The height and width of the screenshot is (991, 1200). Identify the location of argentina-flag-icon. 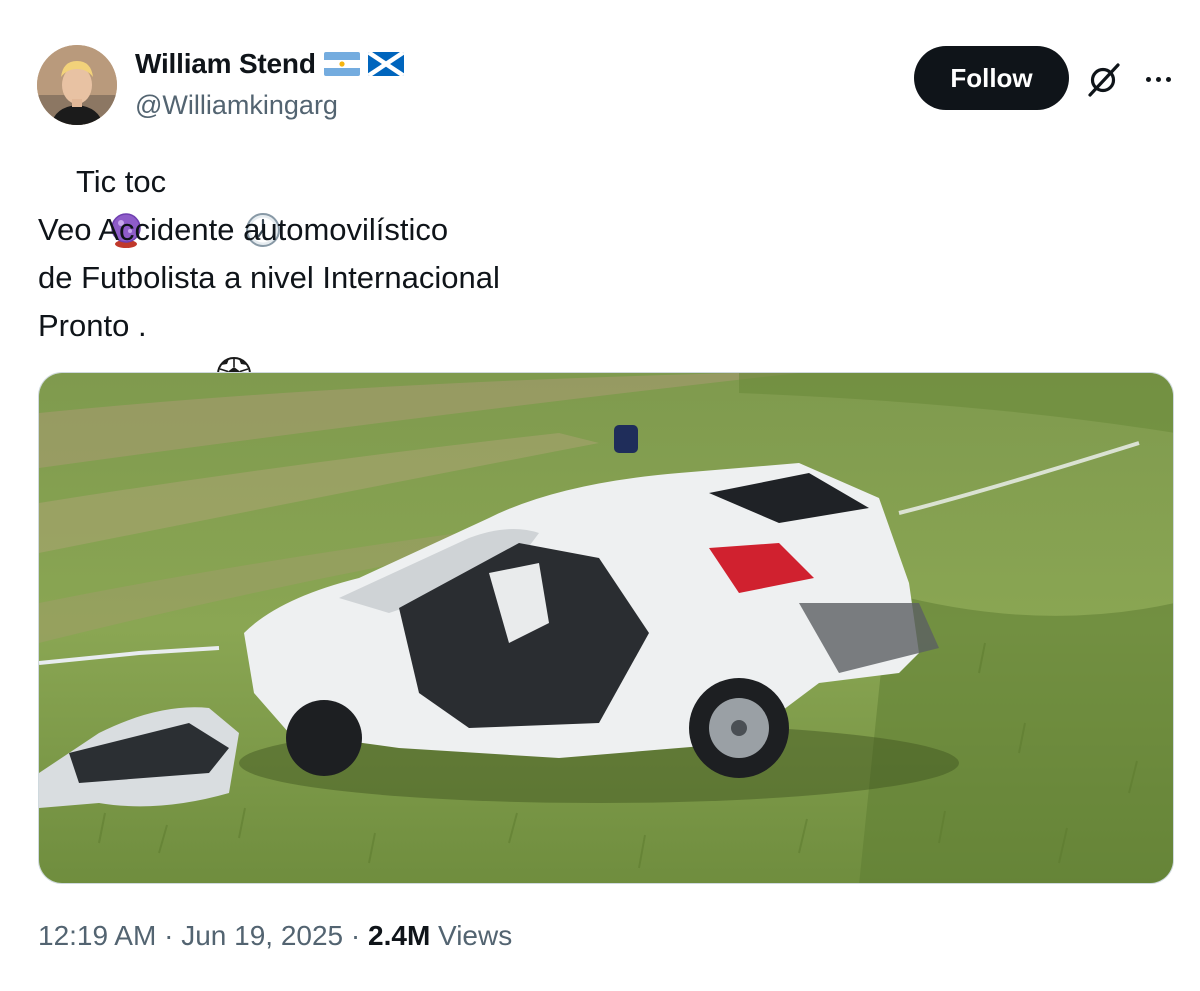
(341, 64).